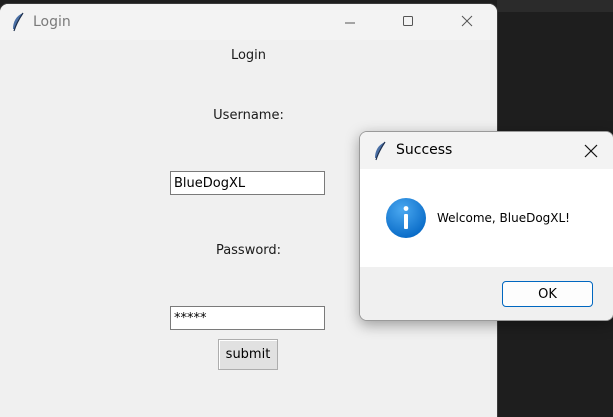 This screenshot has height=417, width=613. I want to click on close-button, so click(467, 22).